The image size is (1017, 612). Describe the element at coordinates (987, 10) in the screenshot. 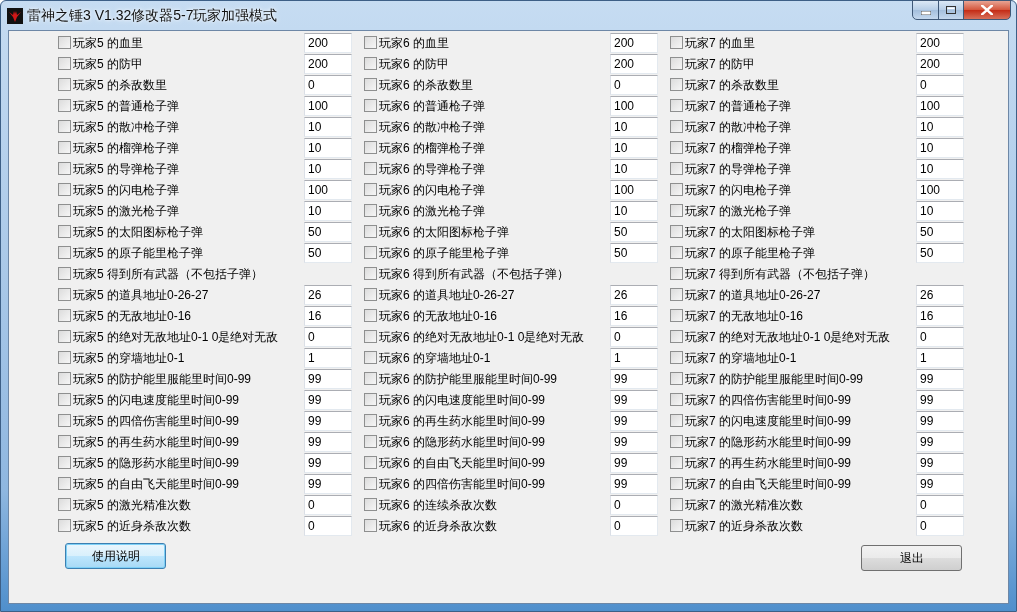

I see `close-button` at that location.